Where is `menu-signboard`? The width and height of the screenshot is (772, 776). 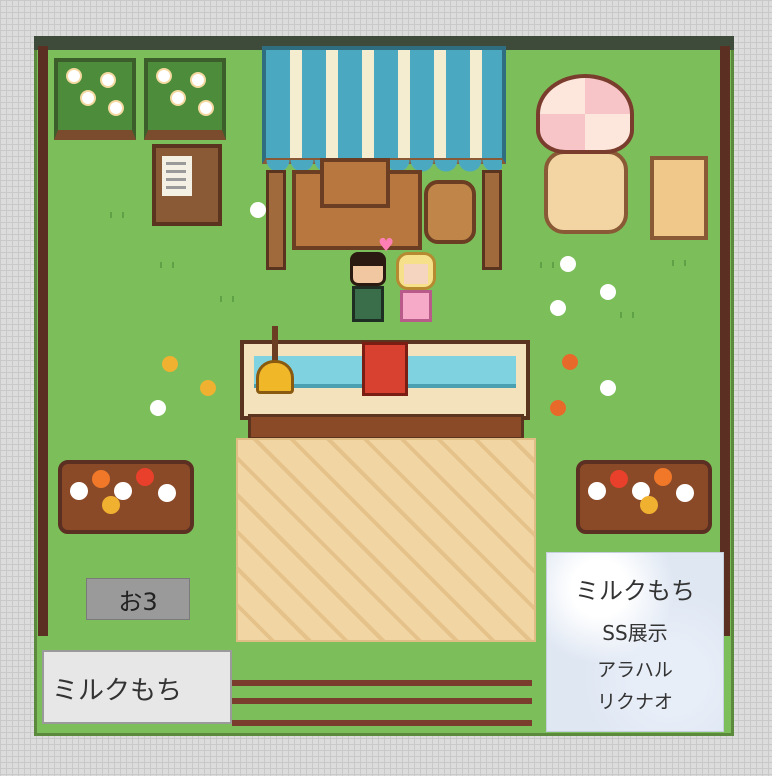 menu-signboard is located at coordinates (187, 185).